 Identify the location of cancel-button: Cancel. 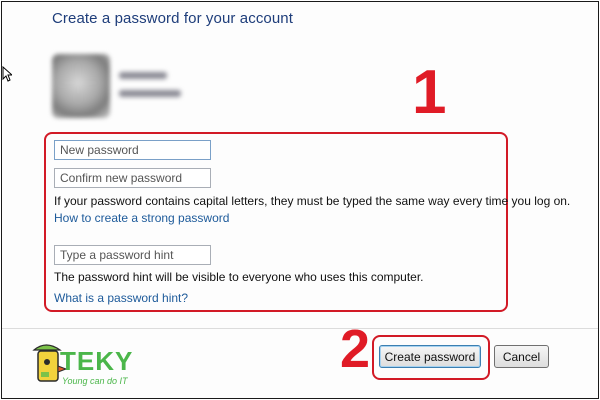
(521, 356).